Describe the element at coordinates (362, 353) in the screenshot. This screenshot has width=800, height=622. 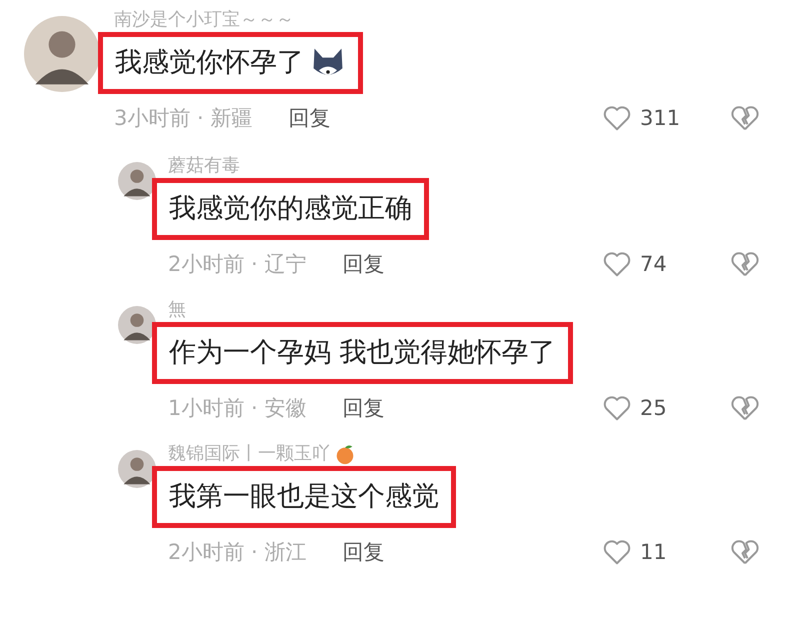
I see `comment-text: 作为一个孕妈 我也觉得她怀孕了` at that location.